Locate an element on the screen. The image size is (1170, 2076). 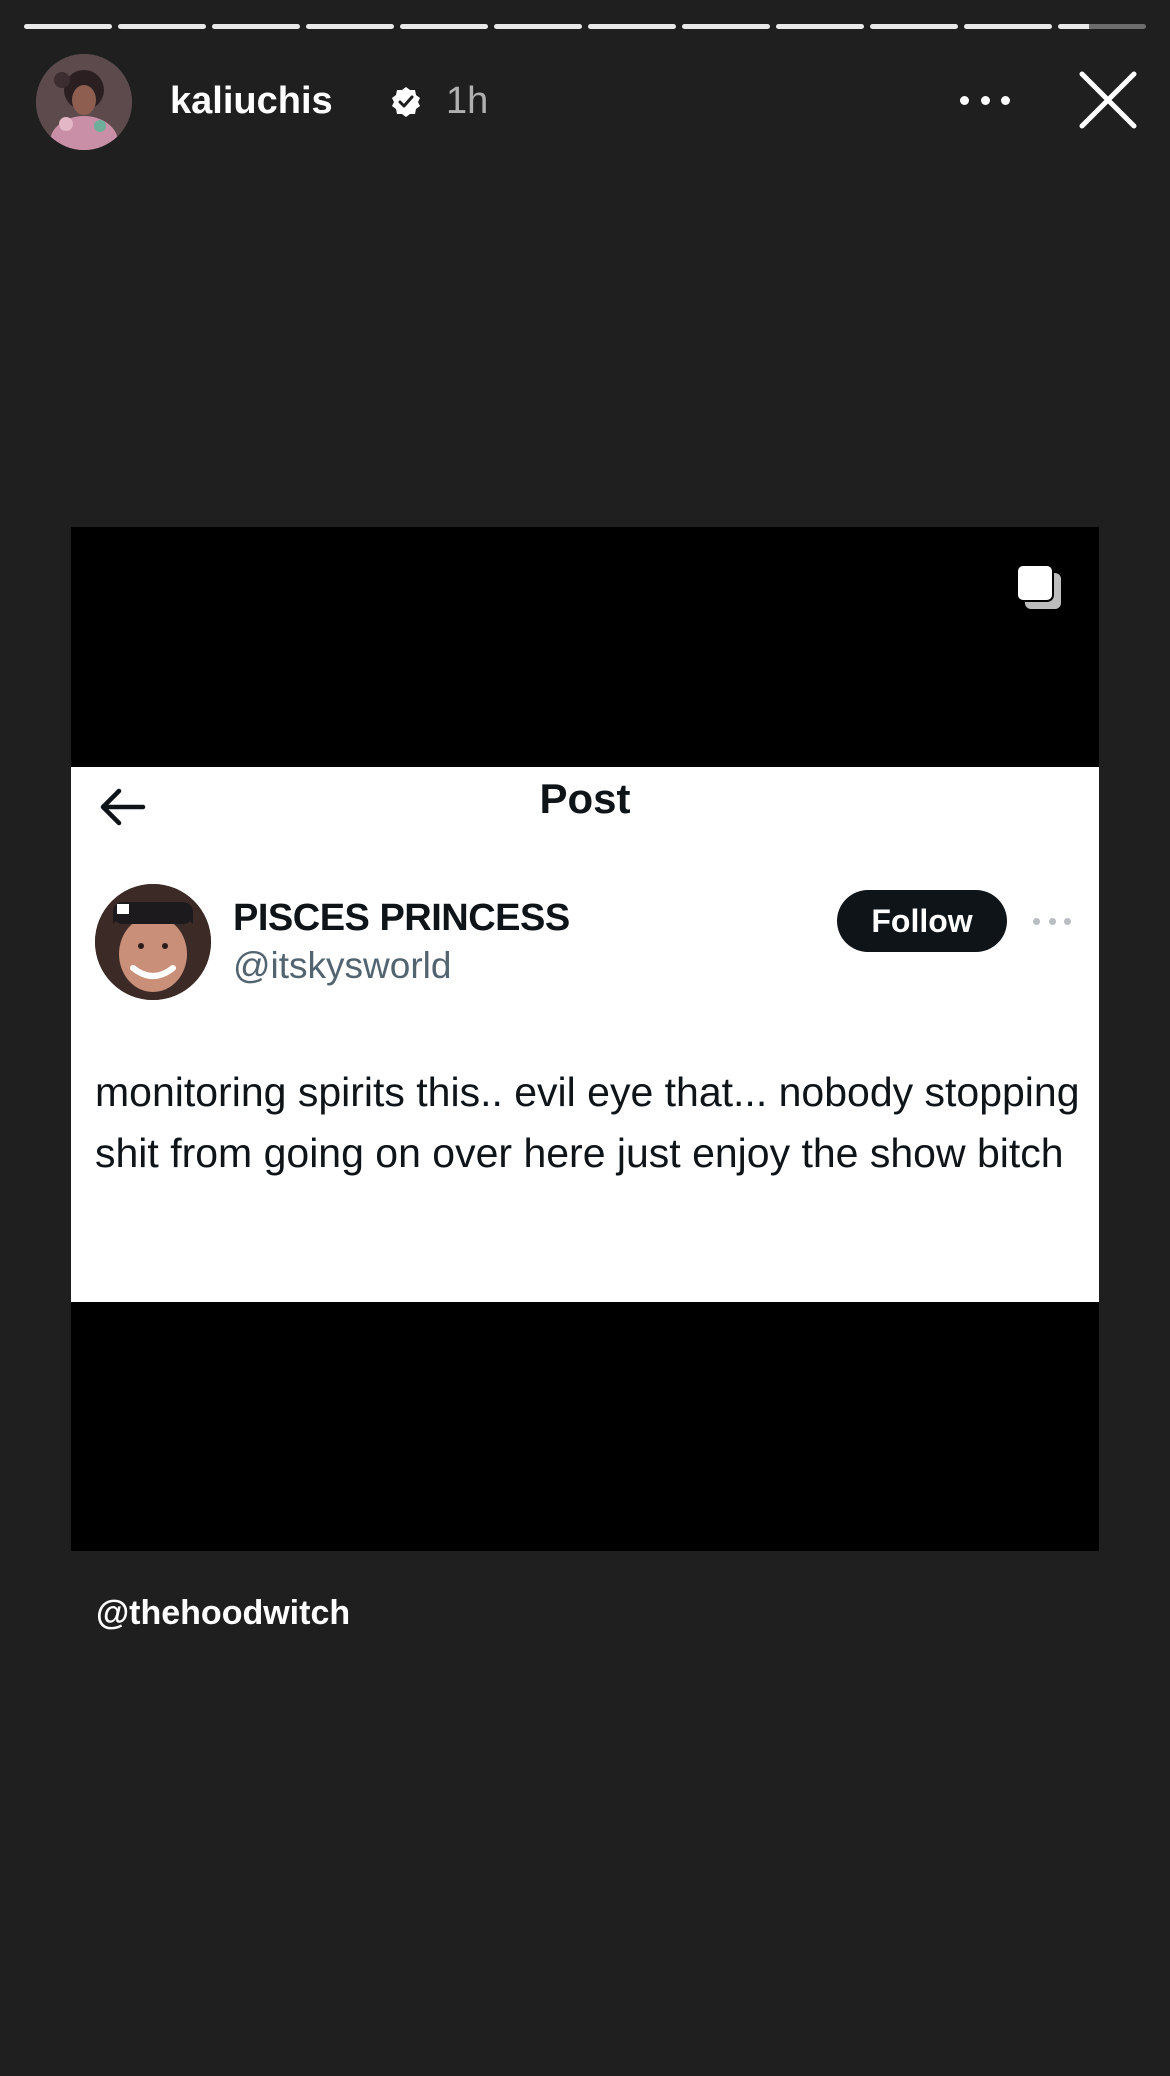
multiple-items-icon is located at coordinates (1038, 586).